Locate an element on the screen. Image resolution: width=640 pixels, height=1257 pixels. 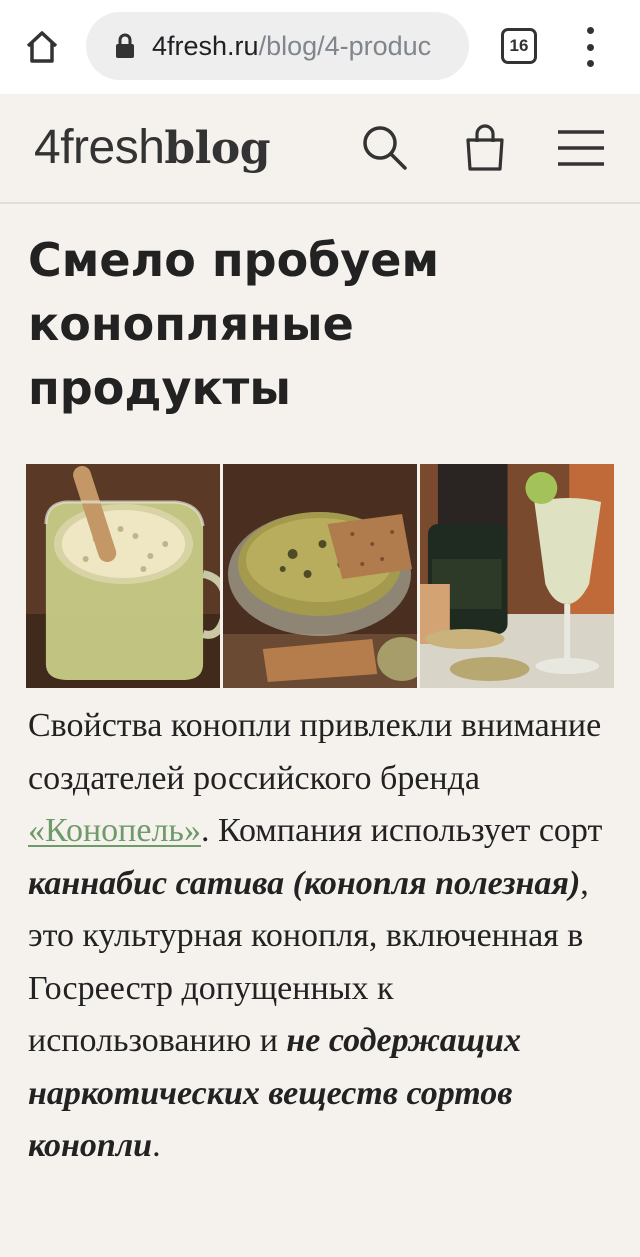
address-bar: 4fresh.ru/blog/4-produc is located at coordinates (277, 46).